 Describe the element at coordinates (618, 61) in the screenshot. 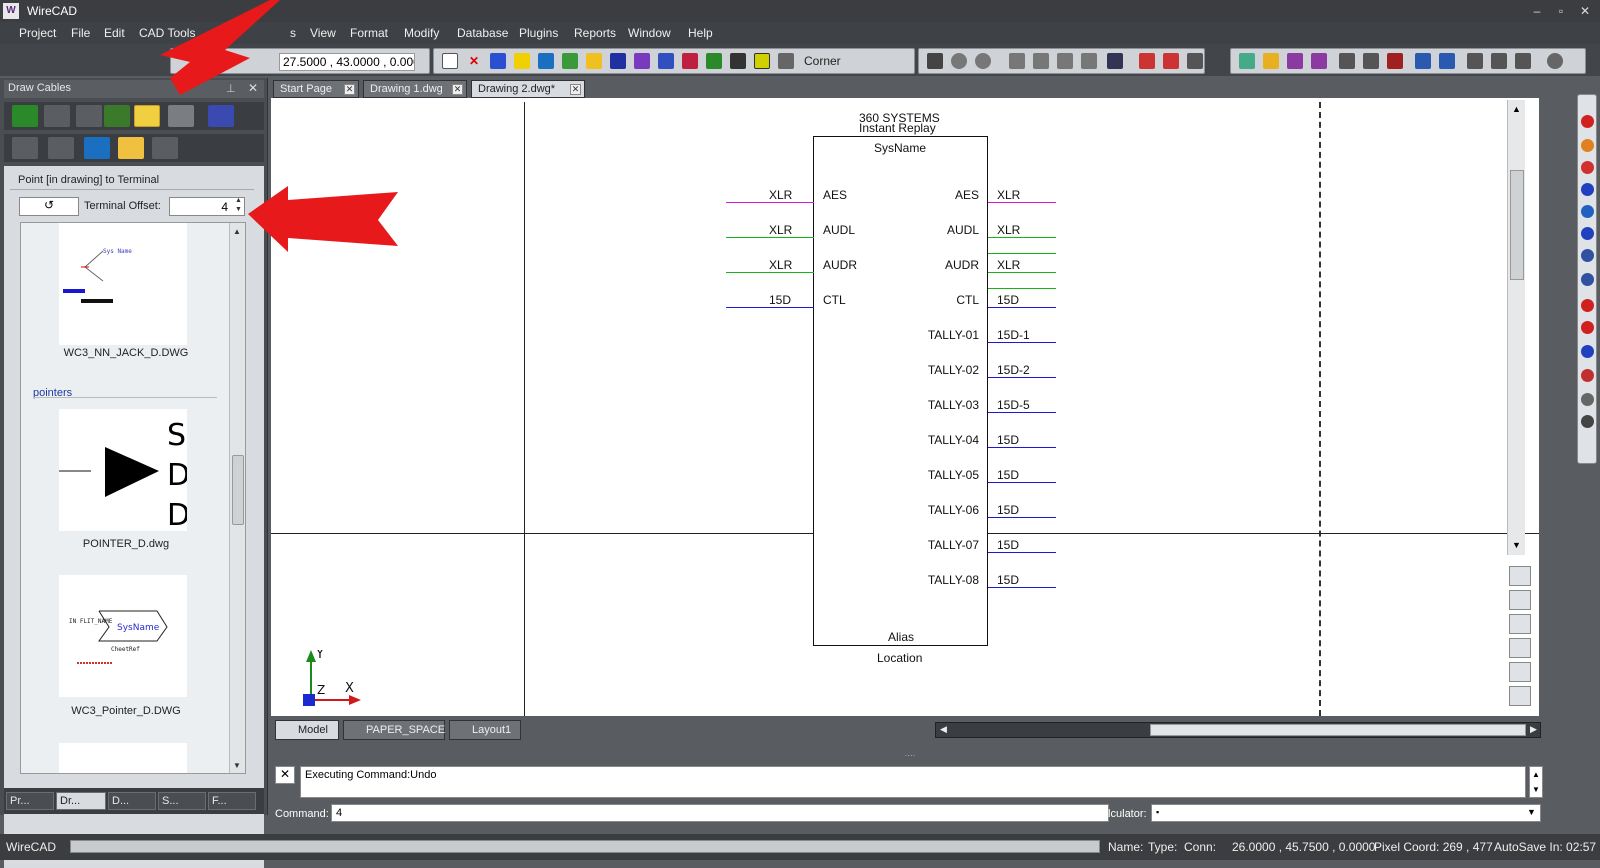

I see `node-icon` at that location.